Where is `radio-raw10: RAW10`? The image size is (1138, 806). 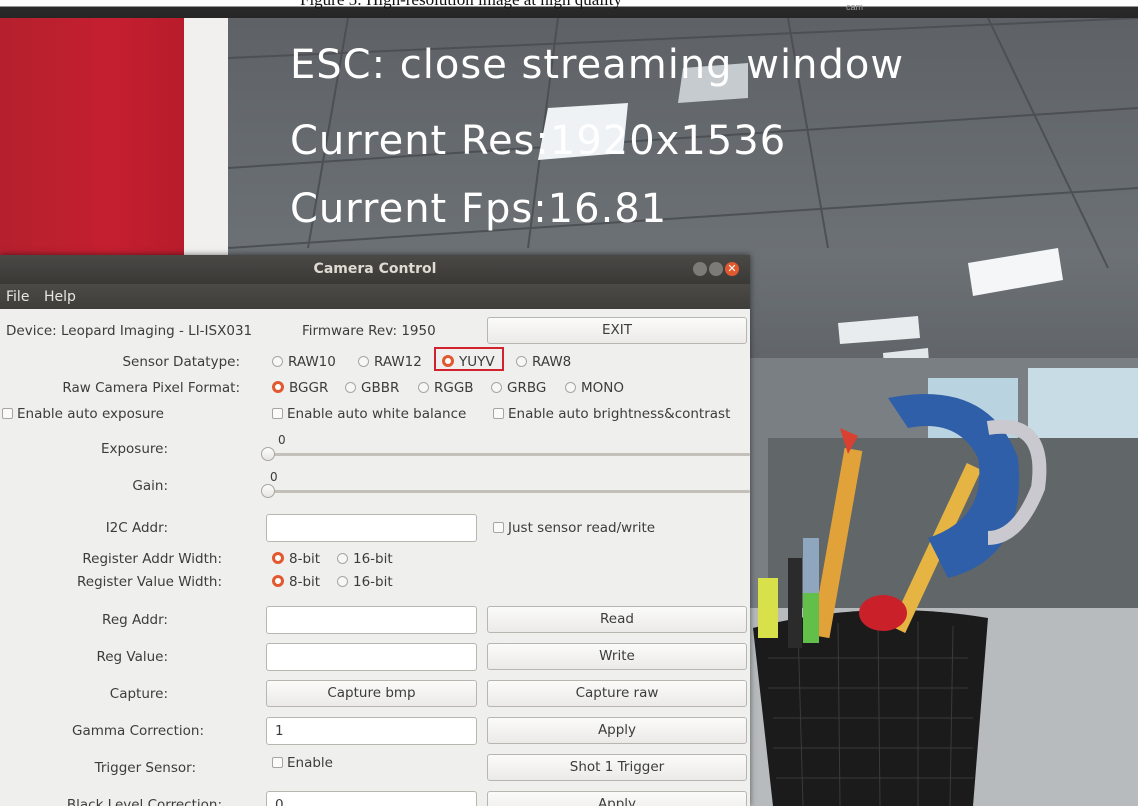 radio-raw10: RAW10 is located at coordinates (304, 362).